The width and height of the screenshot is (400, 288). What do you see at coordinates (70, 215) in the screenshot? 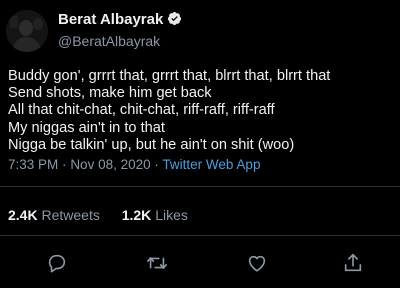
I see `retweets-label: Retweets` at bounding box center [70, 215].